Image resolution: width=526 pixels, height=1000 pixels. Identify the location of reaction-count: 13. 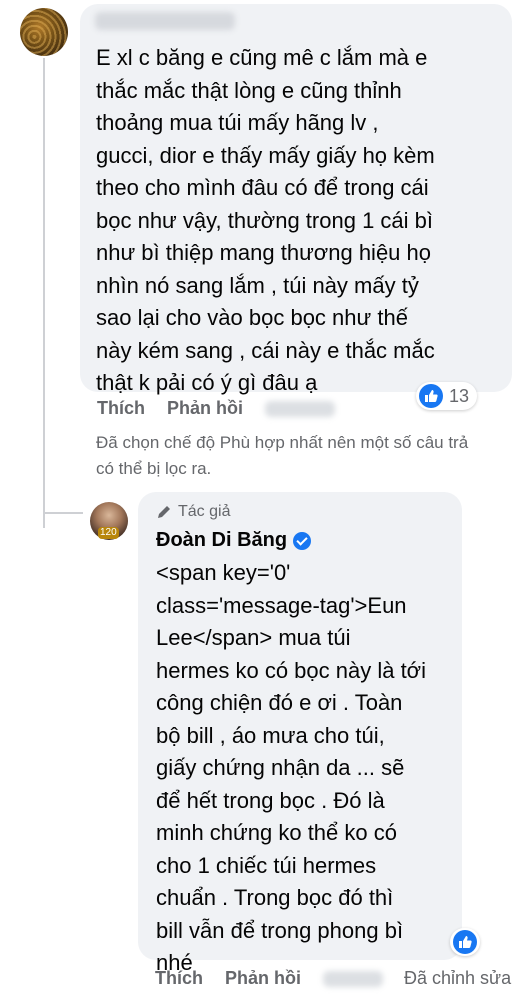
(447, 396).